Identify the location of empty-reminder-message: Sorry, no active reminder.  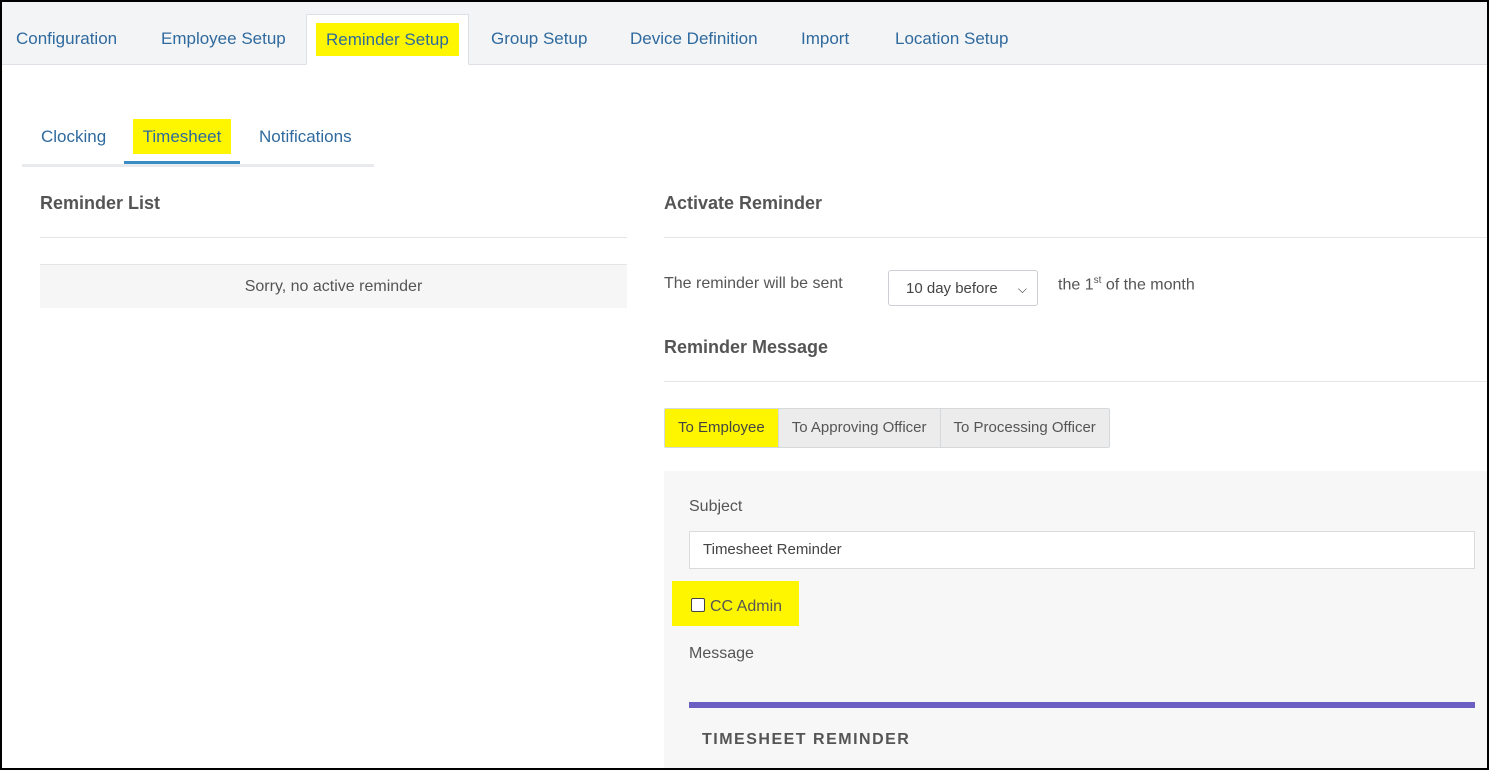
(333, 286).